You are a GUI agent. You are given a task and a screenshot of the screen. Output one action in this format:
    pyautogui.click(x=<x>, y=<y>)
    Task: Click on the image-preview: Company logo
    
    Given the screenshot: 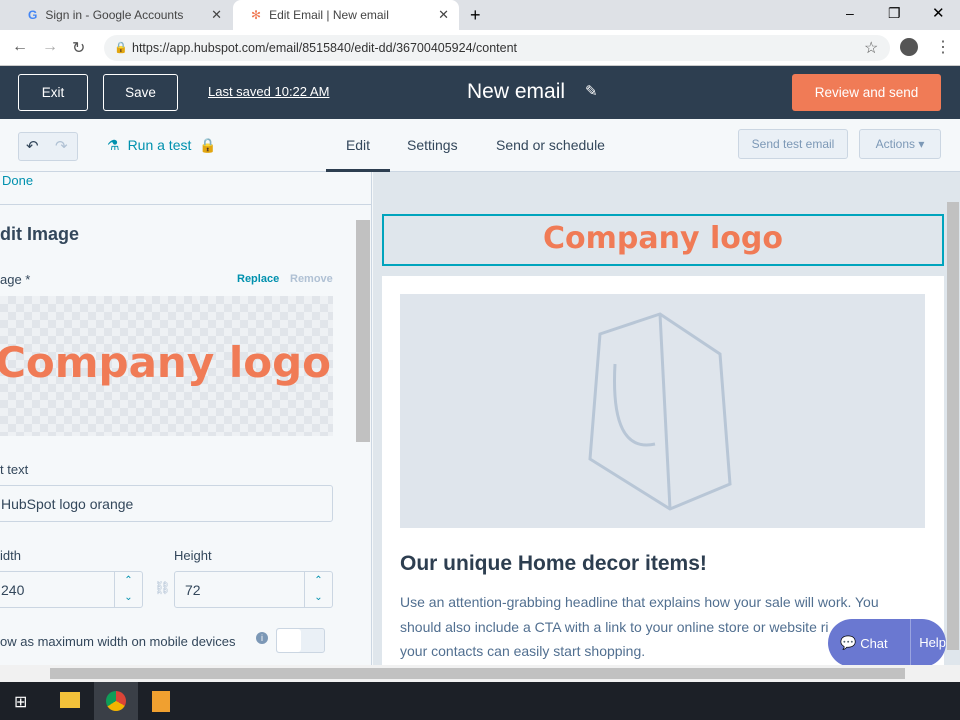 What is the action you would take?
    pyautogui.click(x=166, y=366)
    